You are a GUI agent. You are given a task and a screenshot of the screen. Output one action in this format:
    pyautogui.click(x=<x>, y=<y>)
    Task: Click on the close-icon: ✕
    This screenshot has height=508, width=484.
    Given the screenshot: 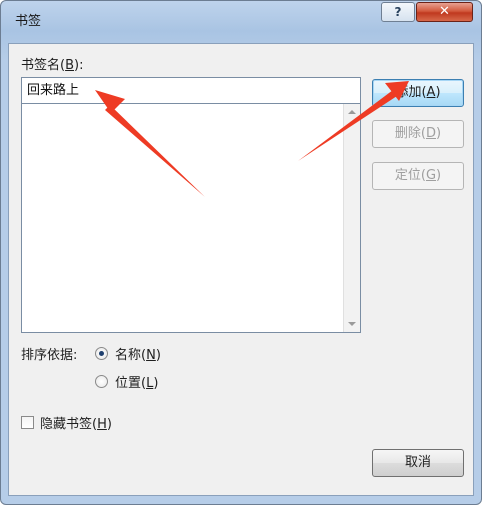 What is the action you would take?
    pyautogui.click(x=444, y=11)
    